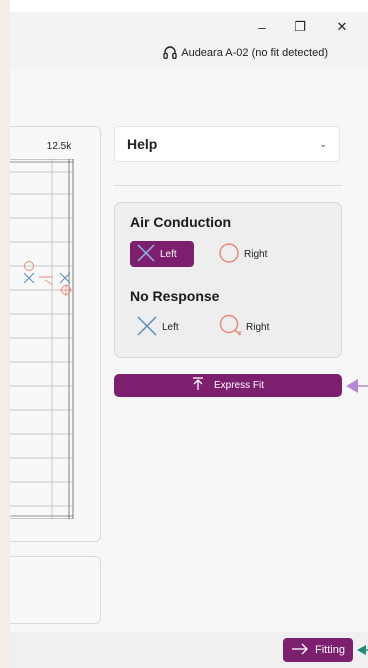  Describe the element at coordinates (198, 385) in the screenshot. I see `arrow-up-icon` at that location.